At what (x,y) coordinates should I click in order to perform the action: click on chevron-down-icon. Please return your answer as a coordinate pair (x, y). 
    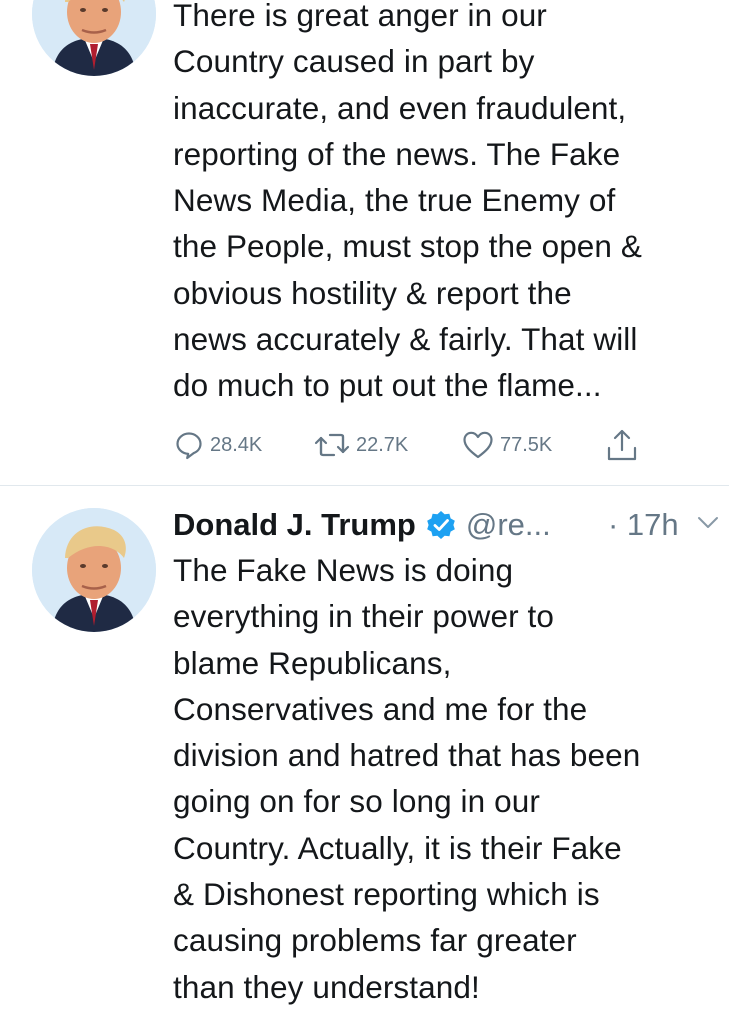
    Looking at the image, I should click on (708, 523).